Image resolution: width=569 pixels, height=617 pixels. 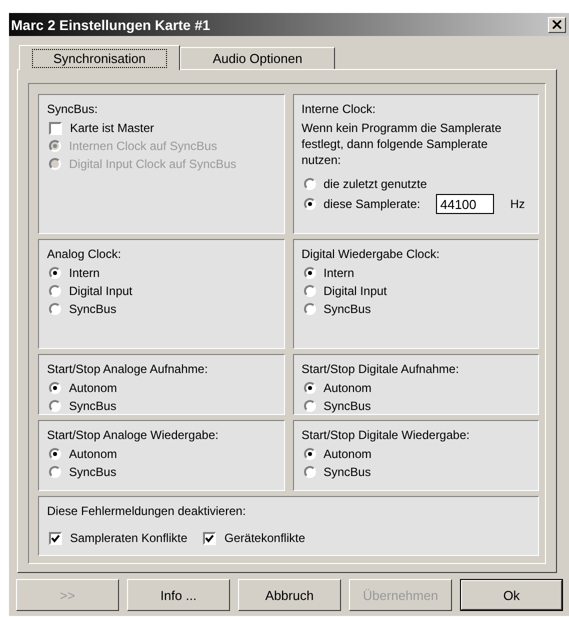 What do you see at coordinates (375, 184) in the screenshot?
I see `radio-label: die zuletzt genutzte` at bounding box center [375, 184].